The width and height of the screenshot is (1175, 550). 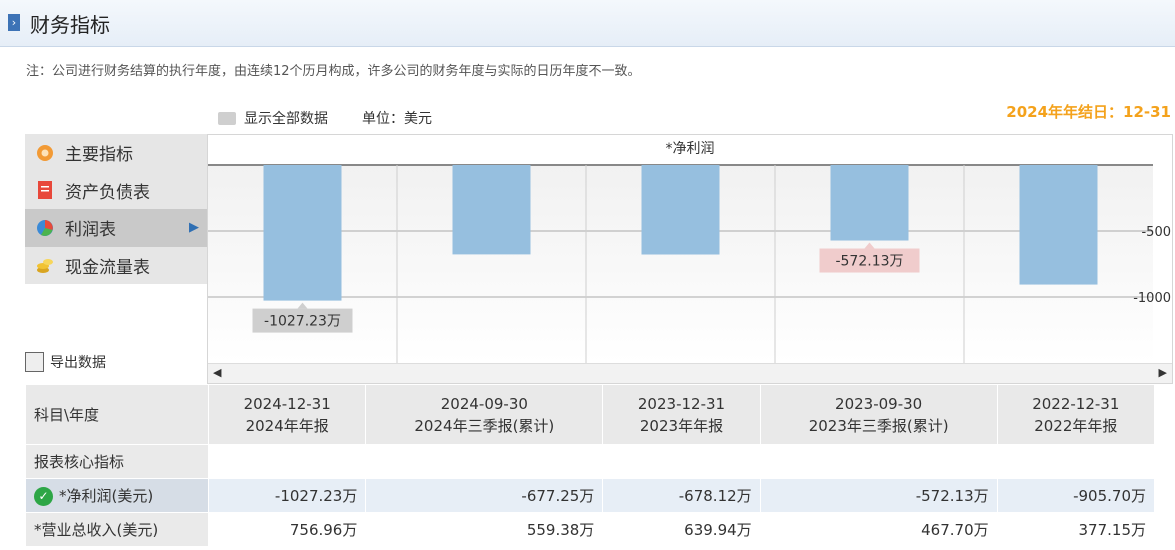 I want to click on column-period: 2024年三季报(累计), so click(x=484, y=425).